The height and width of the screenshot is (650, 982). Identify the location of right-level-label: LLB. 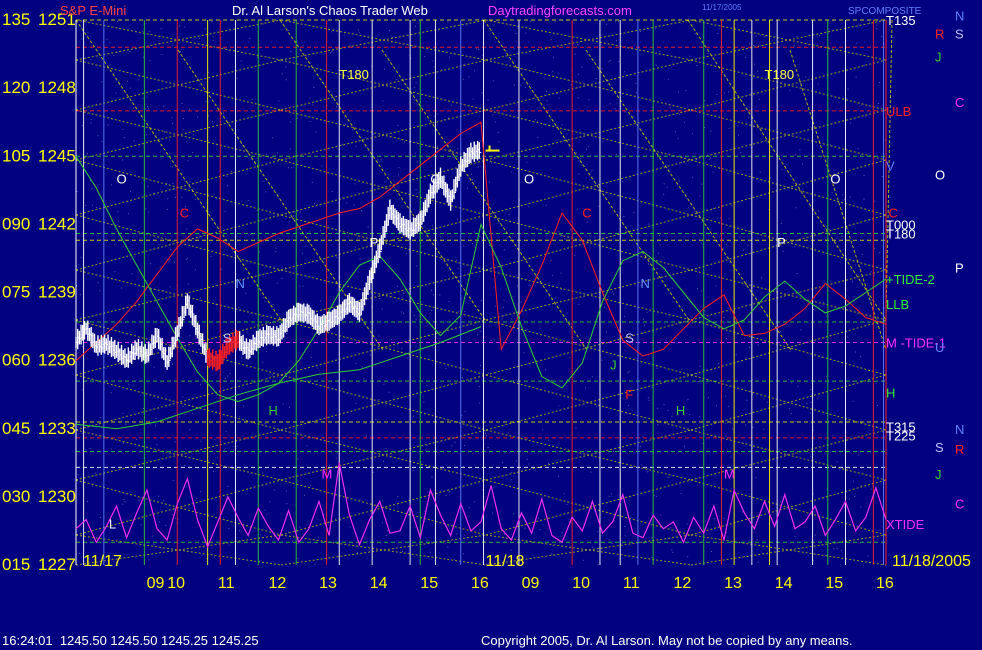
(897, 304).